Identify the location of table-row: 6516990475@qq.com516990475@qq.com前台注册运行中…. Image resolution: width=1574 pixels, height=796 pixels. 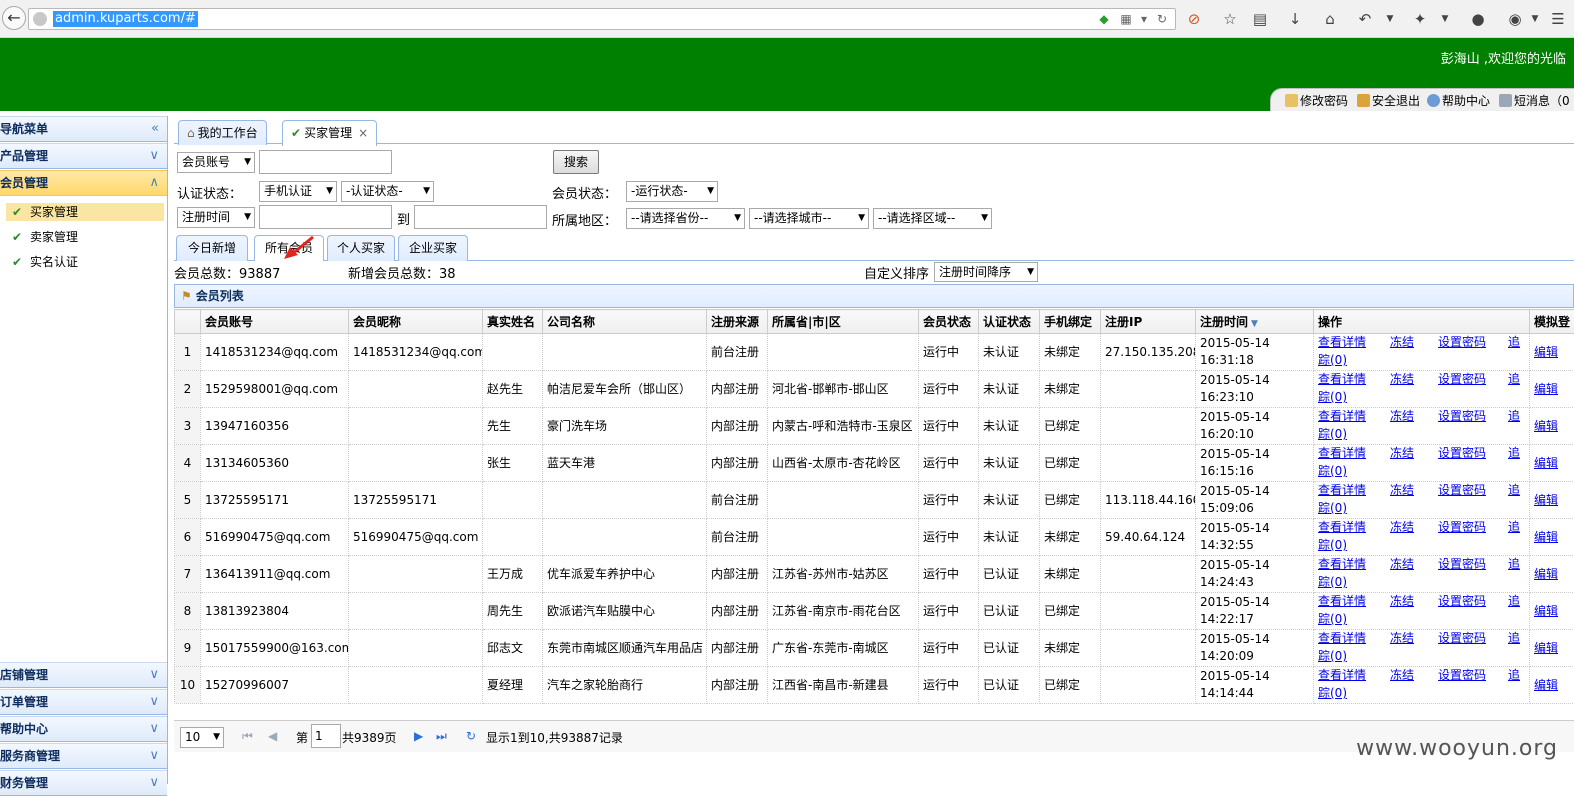
(874, 537).